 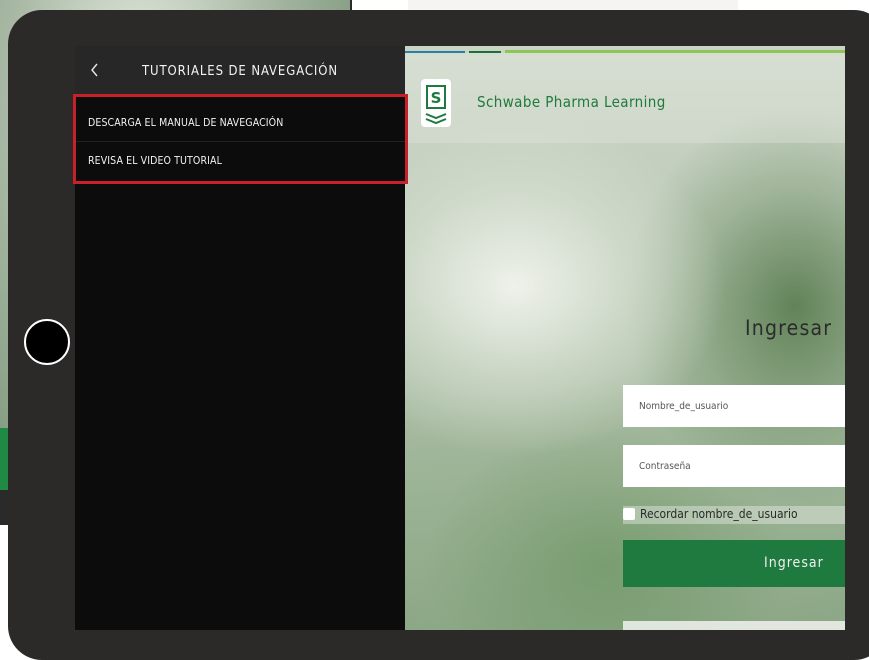 I want to click on remember-checkbox, so click(x=629, y=514).